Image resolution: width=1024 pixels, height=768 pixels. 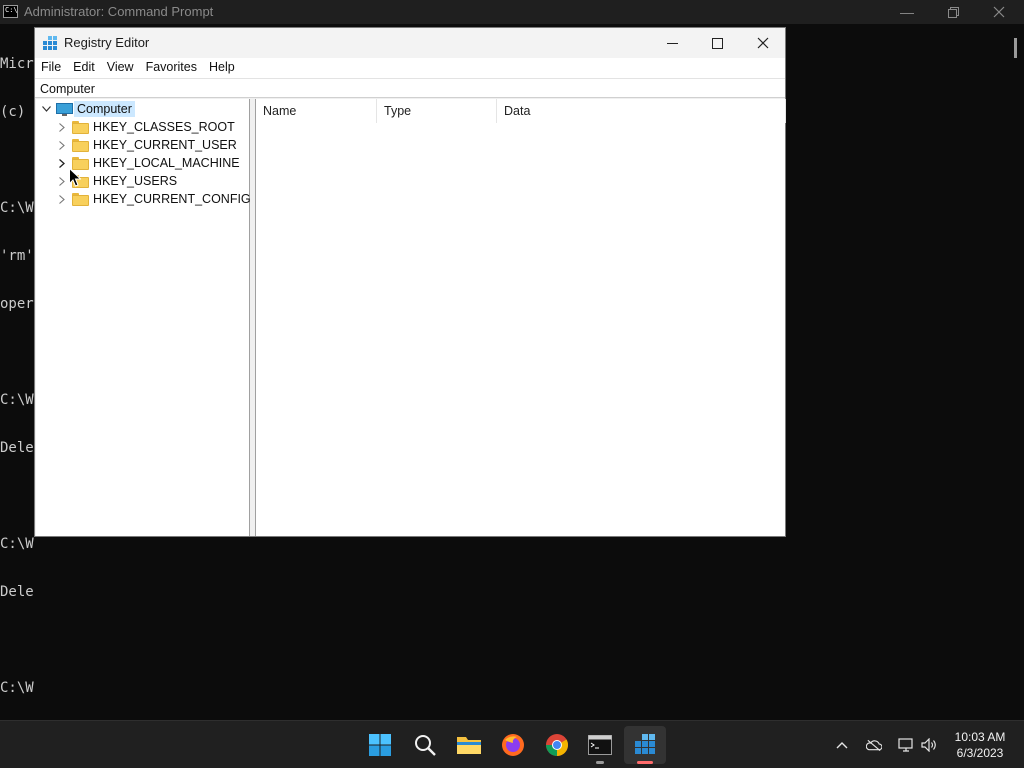 I want to click on tree-item-label: HKEY_CURRENT_CONFIG, so click(x=172, y=199).